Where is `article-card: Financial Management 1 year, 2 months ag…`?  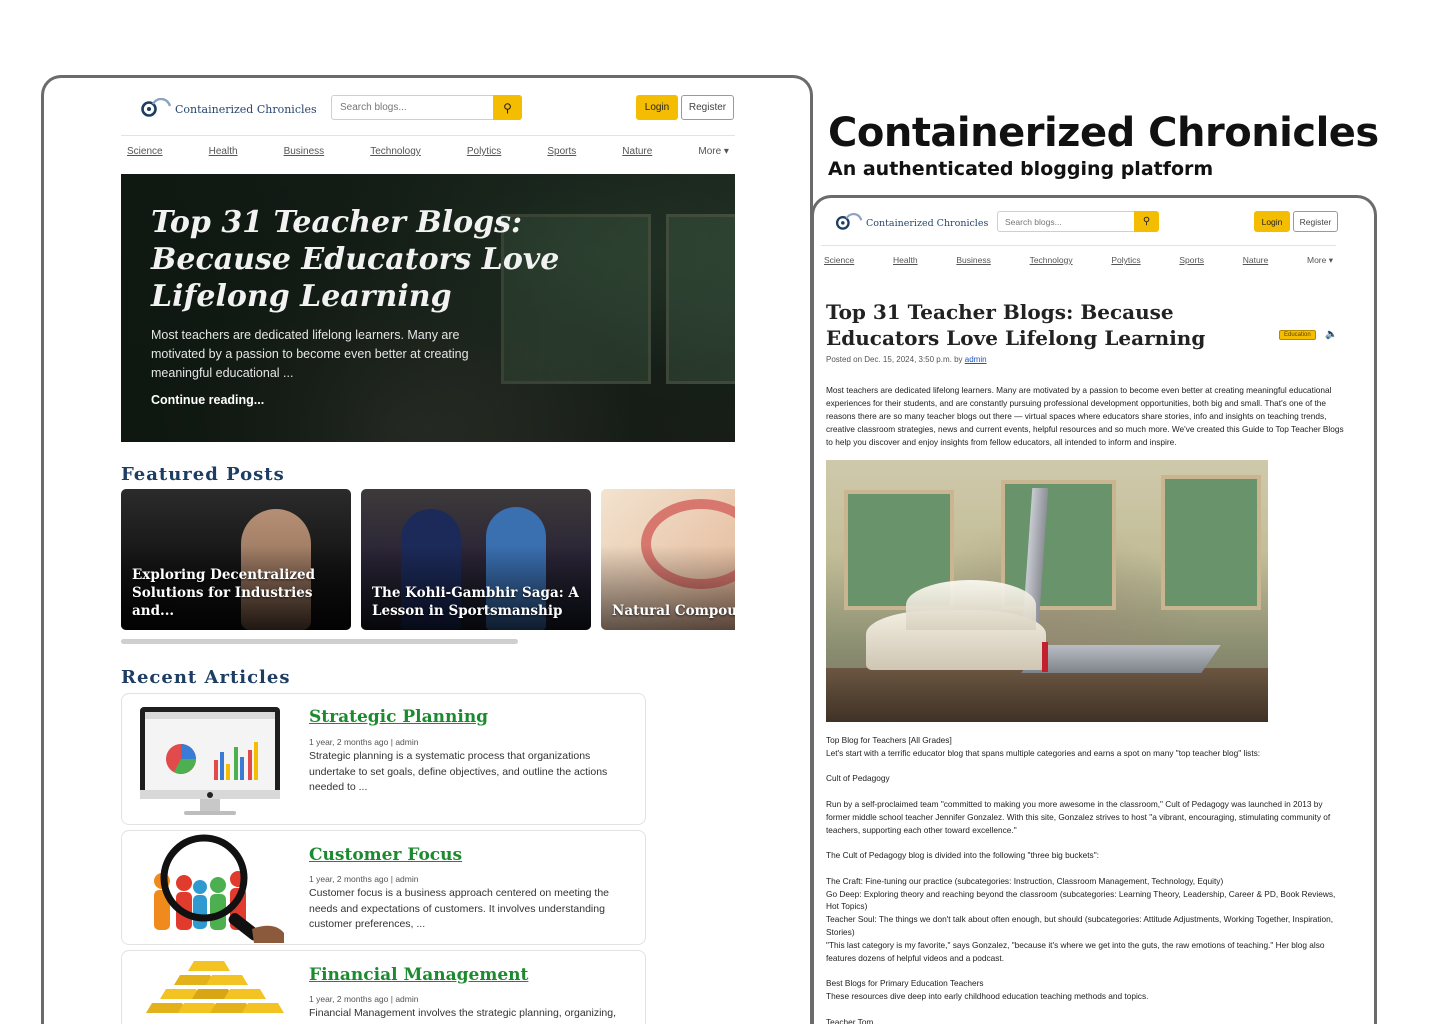 article-card: Financial Management 1 year, 2 months ag… is located at coordinates (383, 987).